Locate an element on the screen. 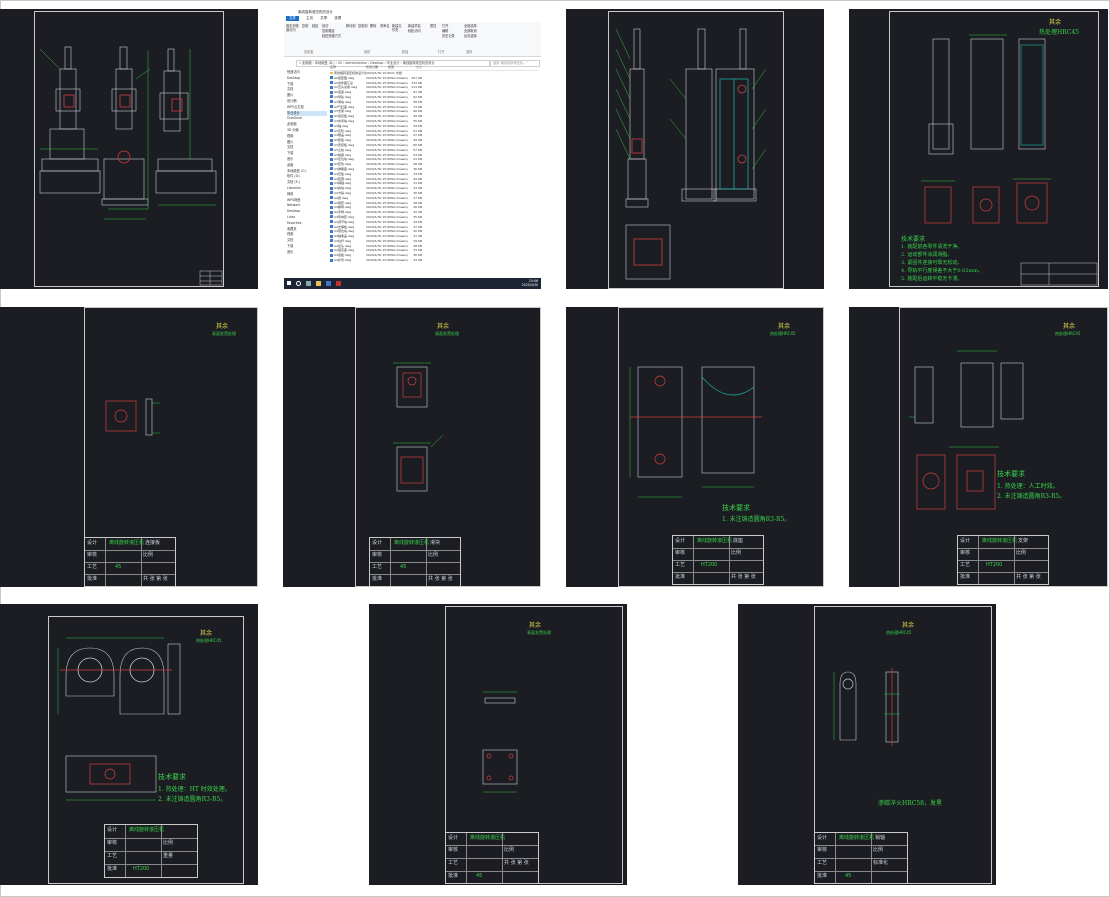 The image size is (1110, 897). file-name-text: A4键.dwg is located at coordinates (341, 197).